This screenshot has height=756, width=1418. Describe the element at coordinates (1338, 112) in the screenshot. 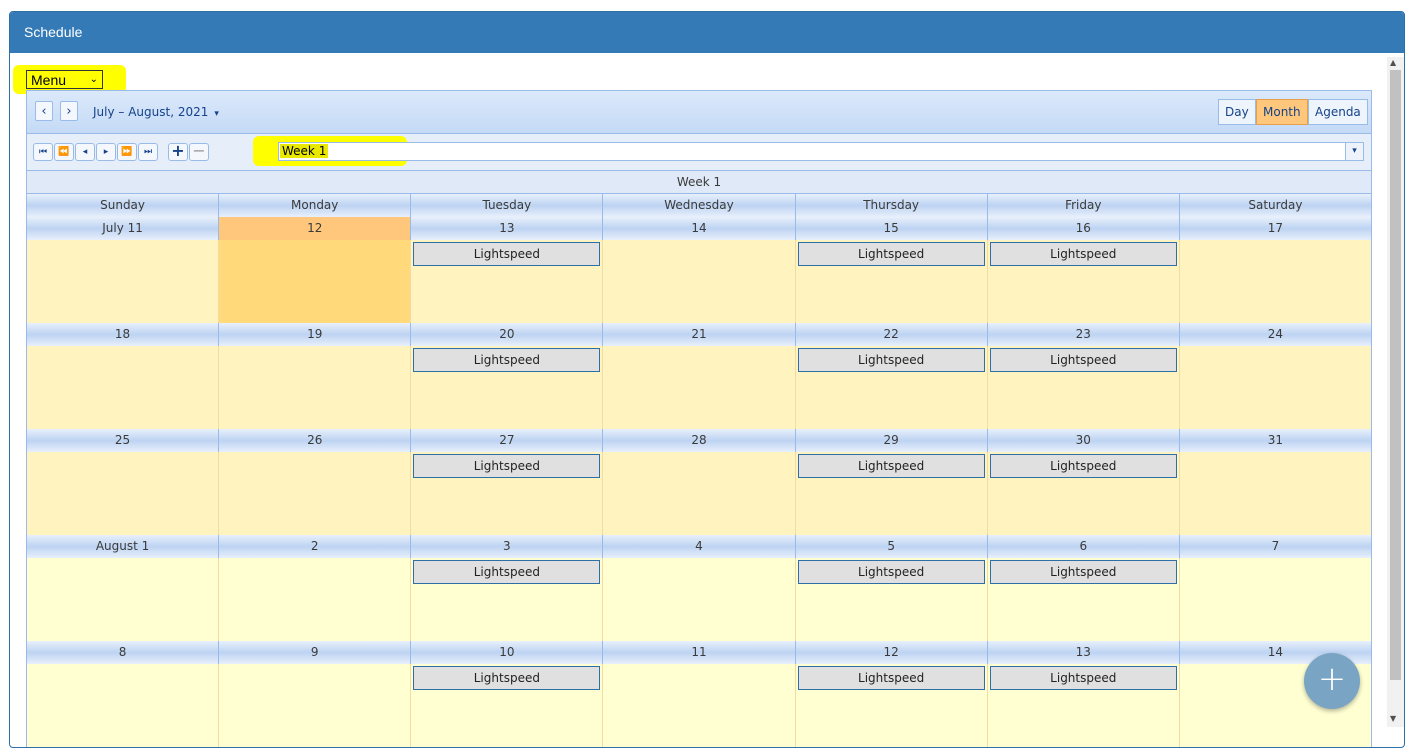

I see `view-agenda-button: Agenda` at that location.